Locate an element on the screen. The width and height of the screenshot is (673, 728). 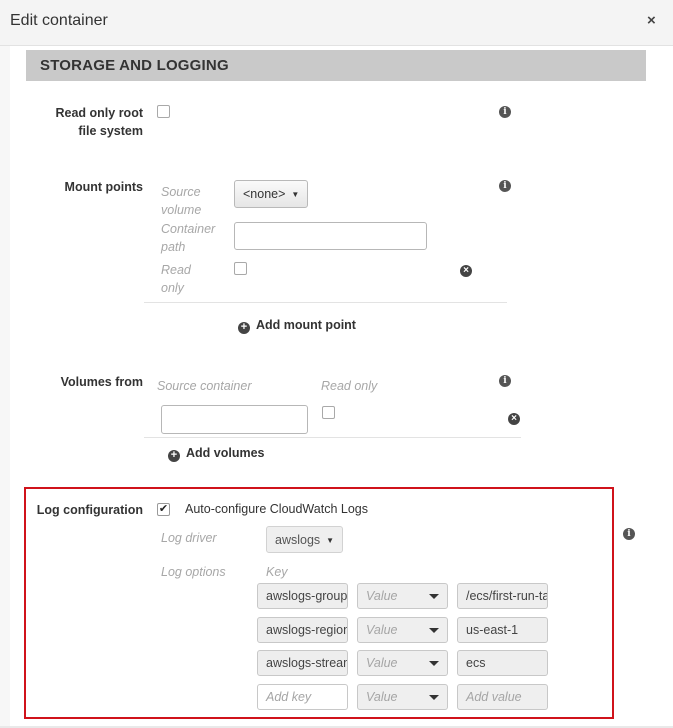
log-driver-dropdown: awslogs ▼ is located at coordinates (305, 539).